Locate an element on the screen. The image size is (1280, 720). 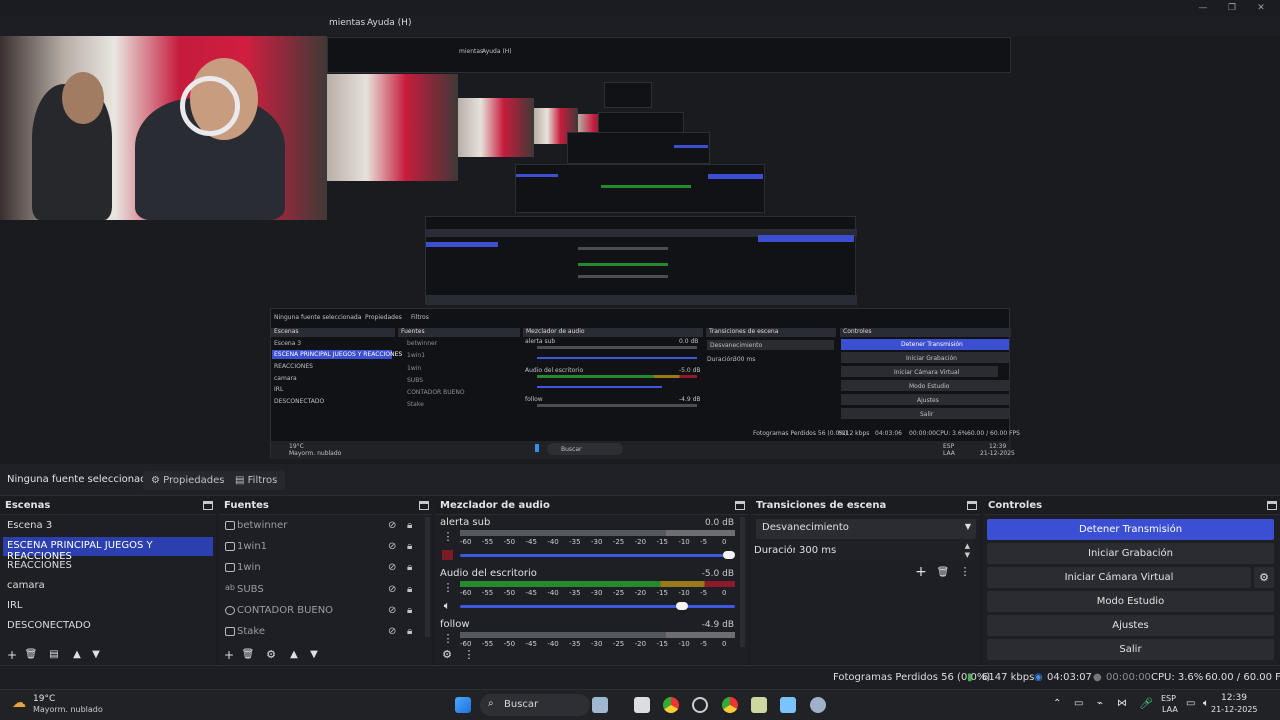
microphone-icon: 🎤︎ is located at coordinates (1146, 703).